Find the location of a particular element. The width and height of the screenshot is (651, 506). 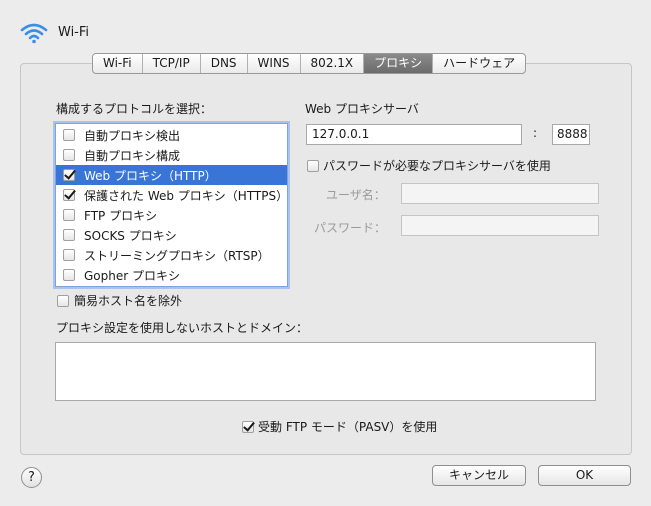

protocol-ftp: FTP プロキシ is located at coordinates (171, 215).